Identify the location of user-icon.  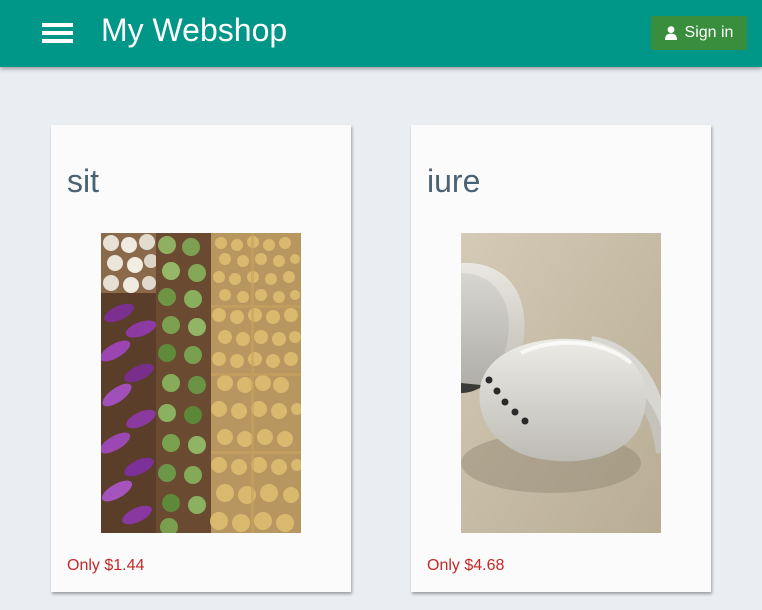
(670, 33).